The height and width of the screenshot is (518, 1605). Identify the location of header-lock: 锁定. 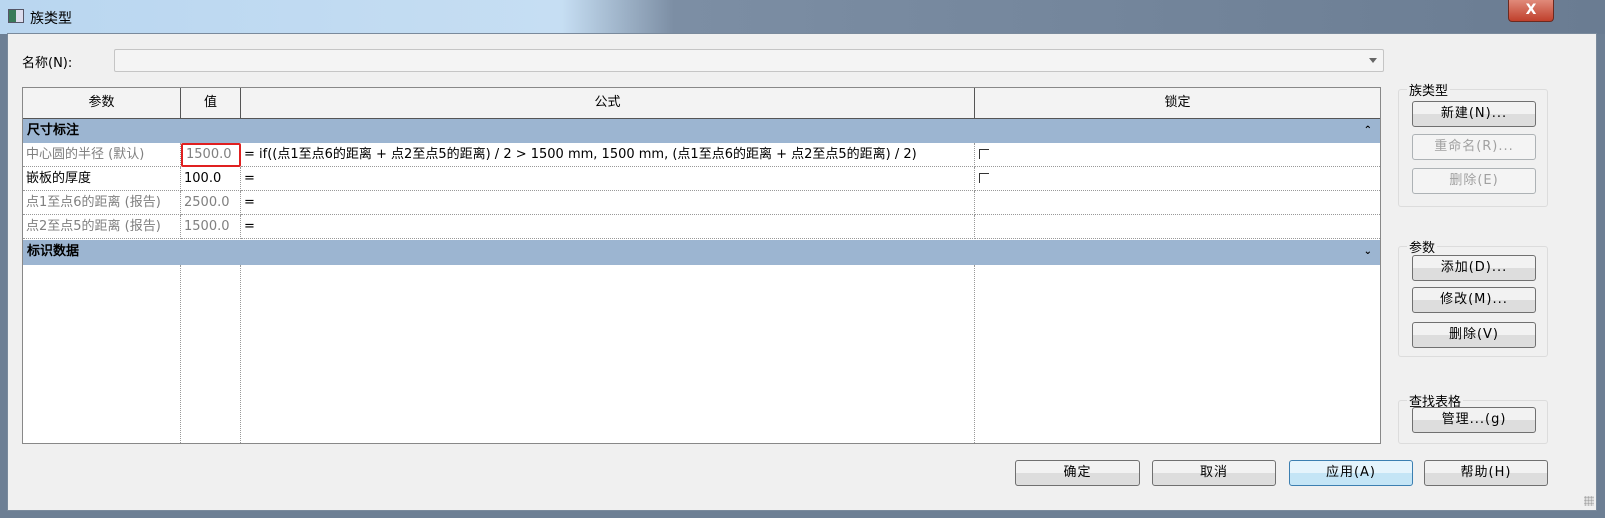
(1177, 103).